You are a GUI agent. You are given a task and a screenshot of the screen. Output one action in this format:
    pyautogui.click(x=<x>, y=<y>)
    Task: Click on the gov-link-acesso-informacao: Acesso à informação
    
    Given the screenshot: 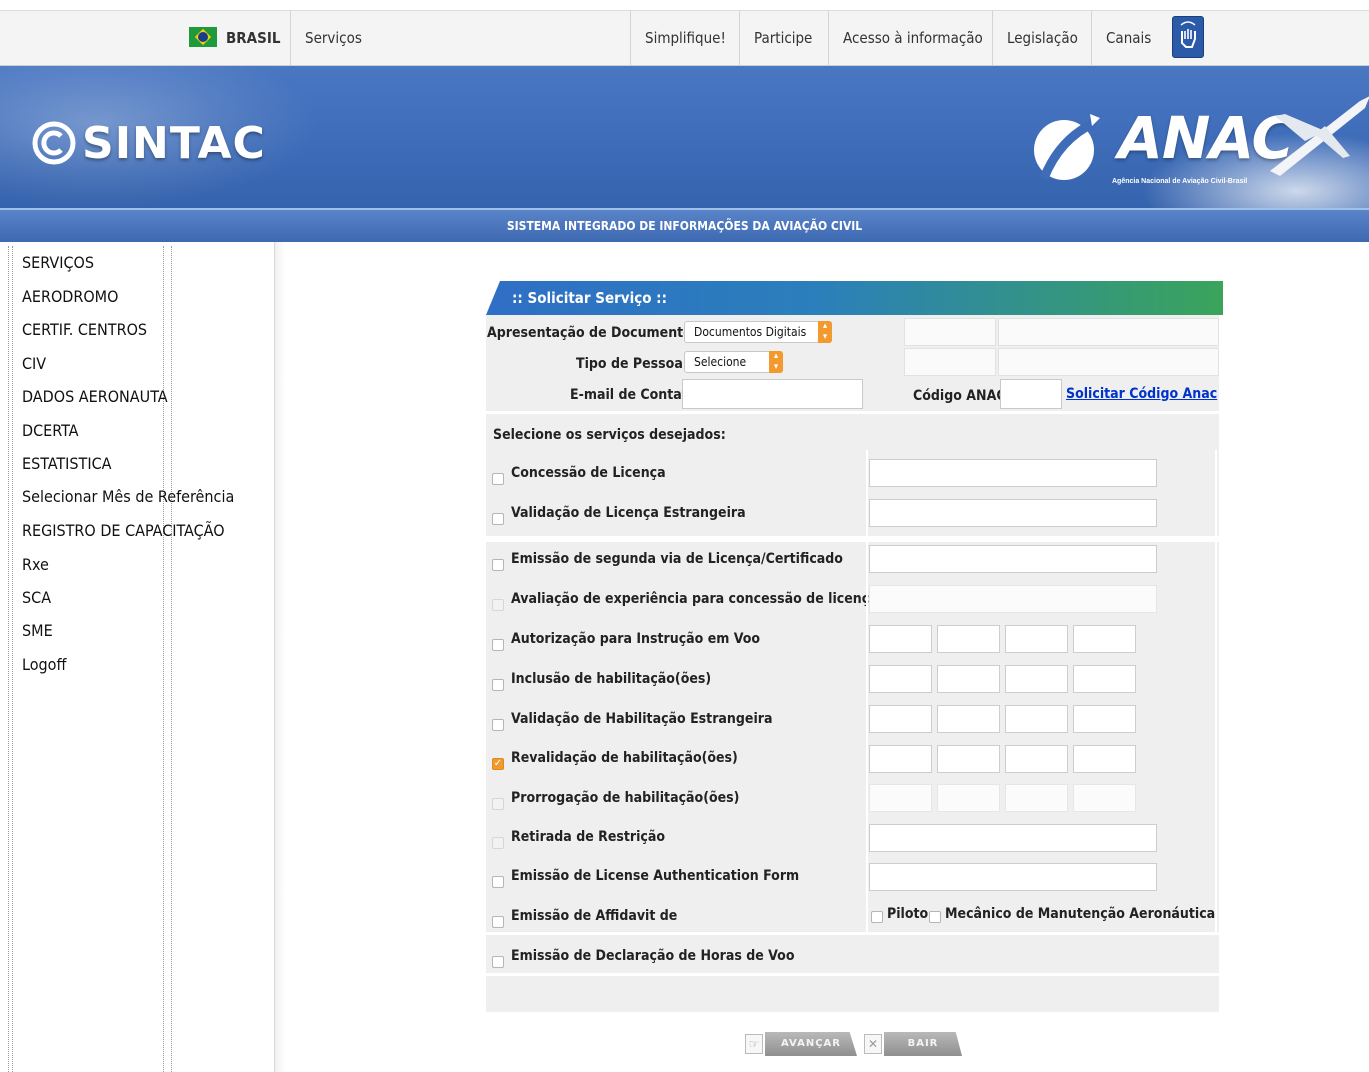 What is the action you would take?
    pyautogui.click(x=912, y=38)
    